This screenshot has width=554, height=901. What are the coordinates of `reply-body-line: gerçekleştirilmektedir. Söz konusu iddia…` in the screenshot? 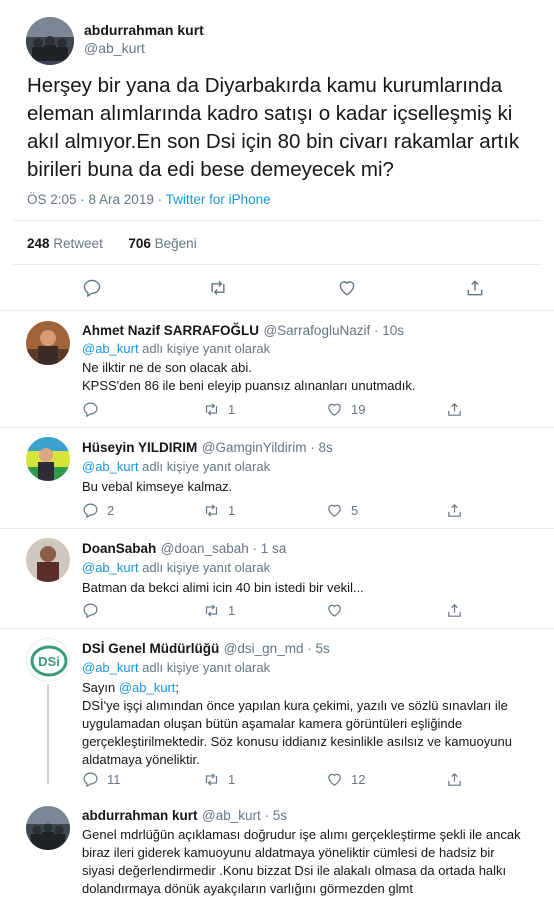 It's located at (297, 741).